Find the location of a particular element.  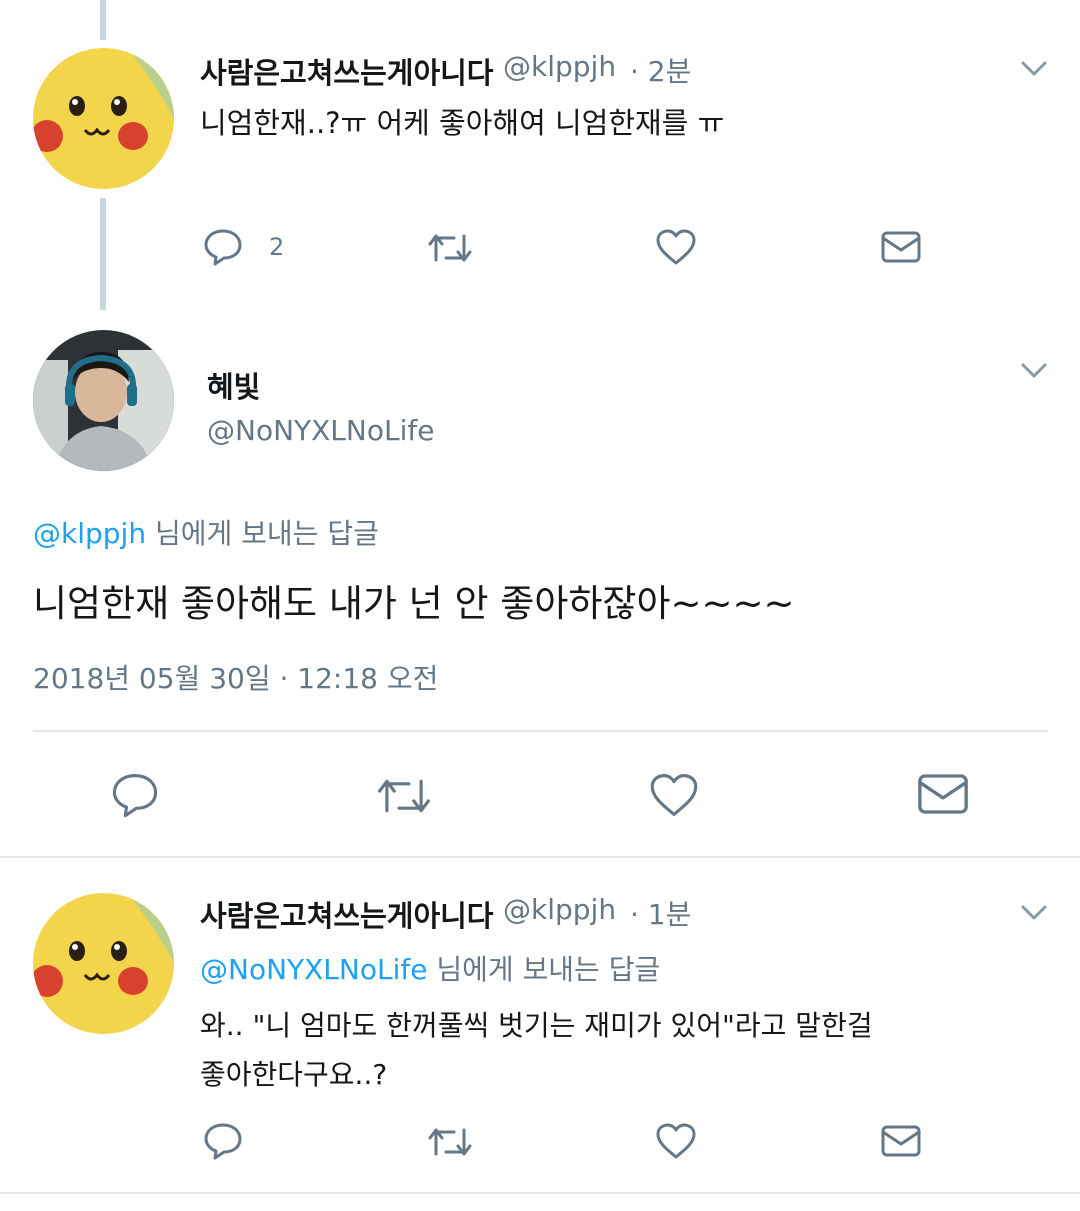

tweet-text-line-2: 좋아한다구요..? is located at coordinates (294, 1074).